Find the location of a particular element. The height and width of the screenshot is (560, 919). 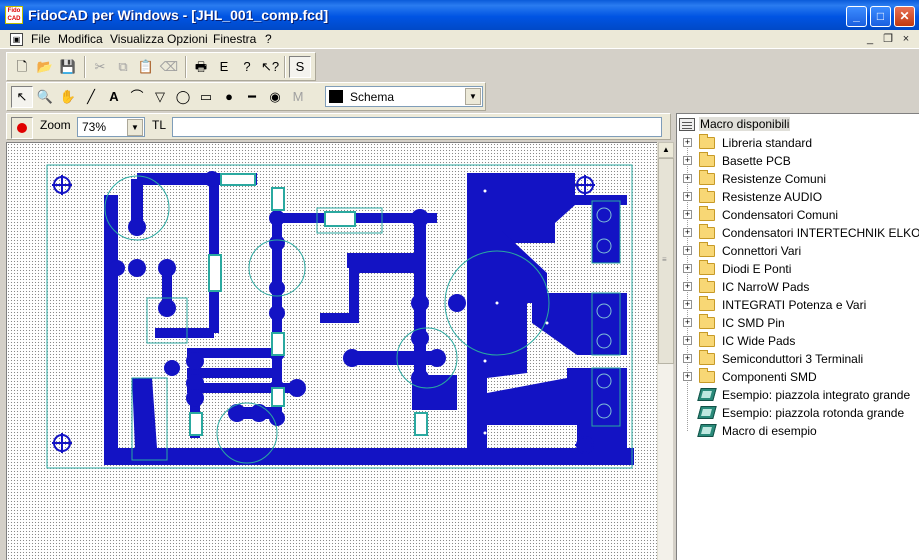

tl-input is located at coordinates (417, 127).